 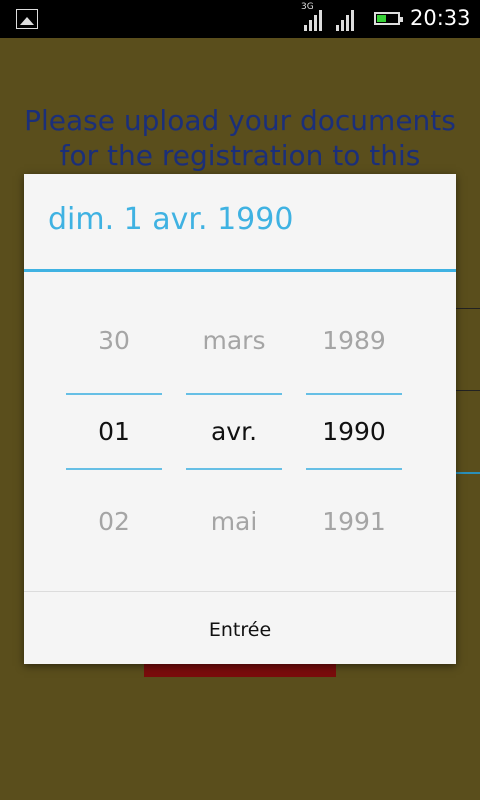 What do you see at coordinates (234, 340) in the screenshot?
I see `month-prev: mars` at bounding box center [234, 340].